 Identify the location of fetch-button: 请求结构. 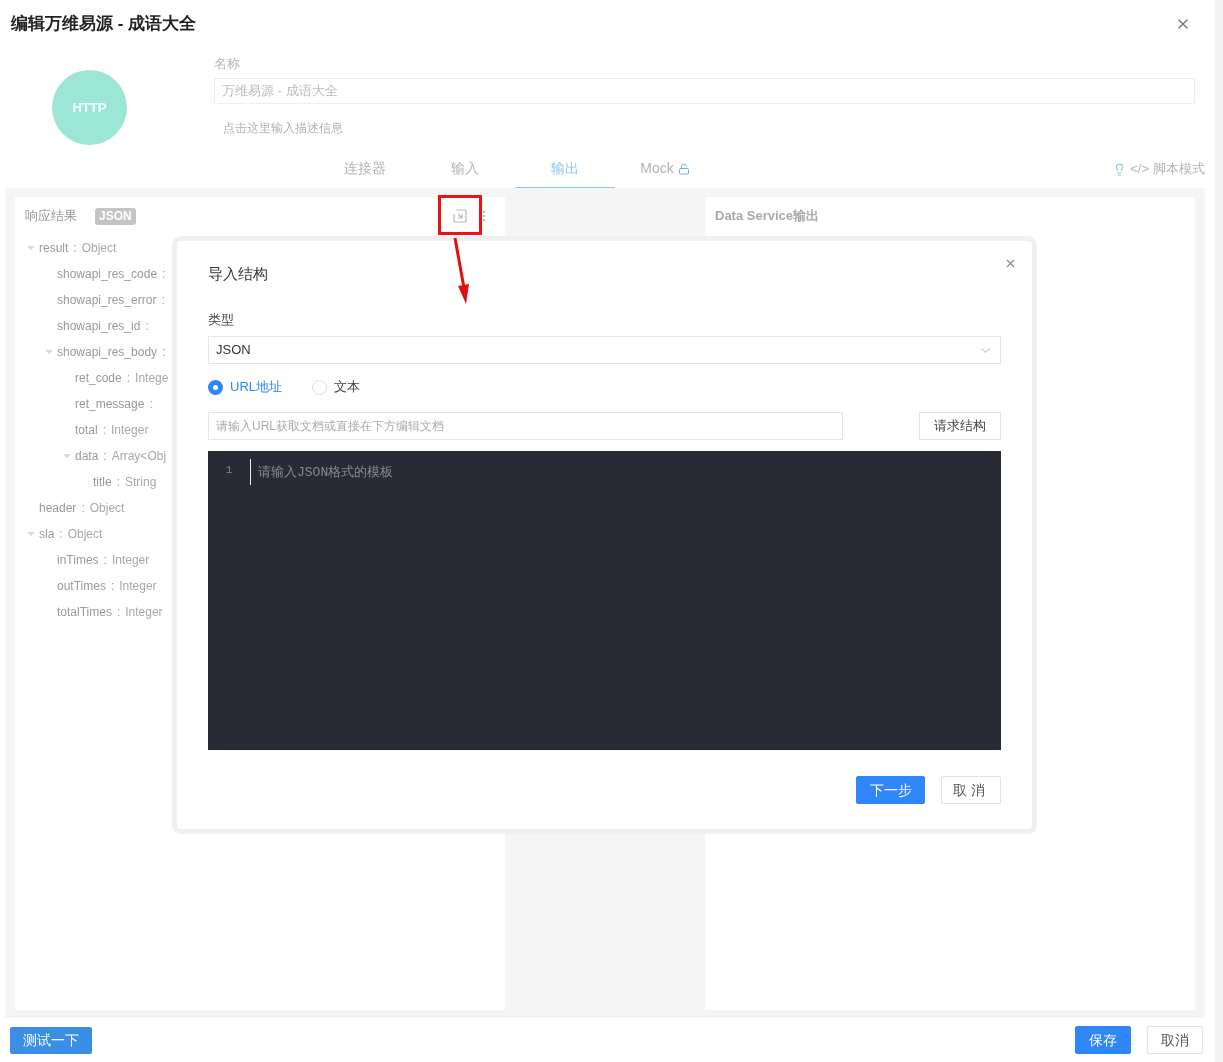
(960, 426).